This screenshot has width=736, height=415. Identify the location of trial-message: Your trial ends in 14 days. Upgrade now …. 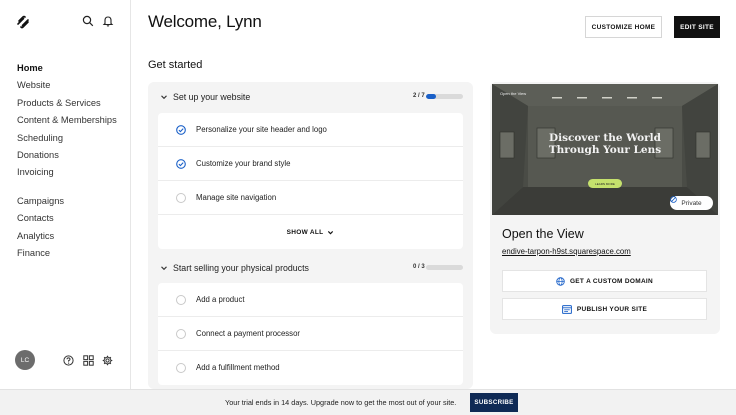
(341, 402).